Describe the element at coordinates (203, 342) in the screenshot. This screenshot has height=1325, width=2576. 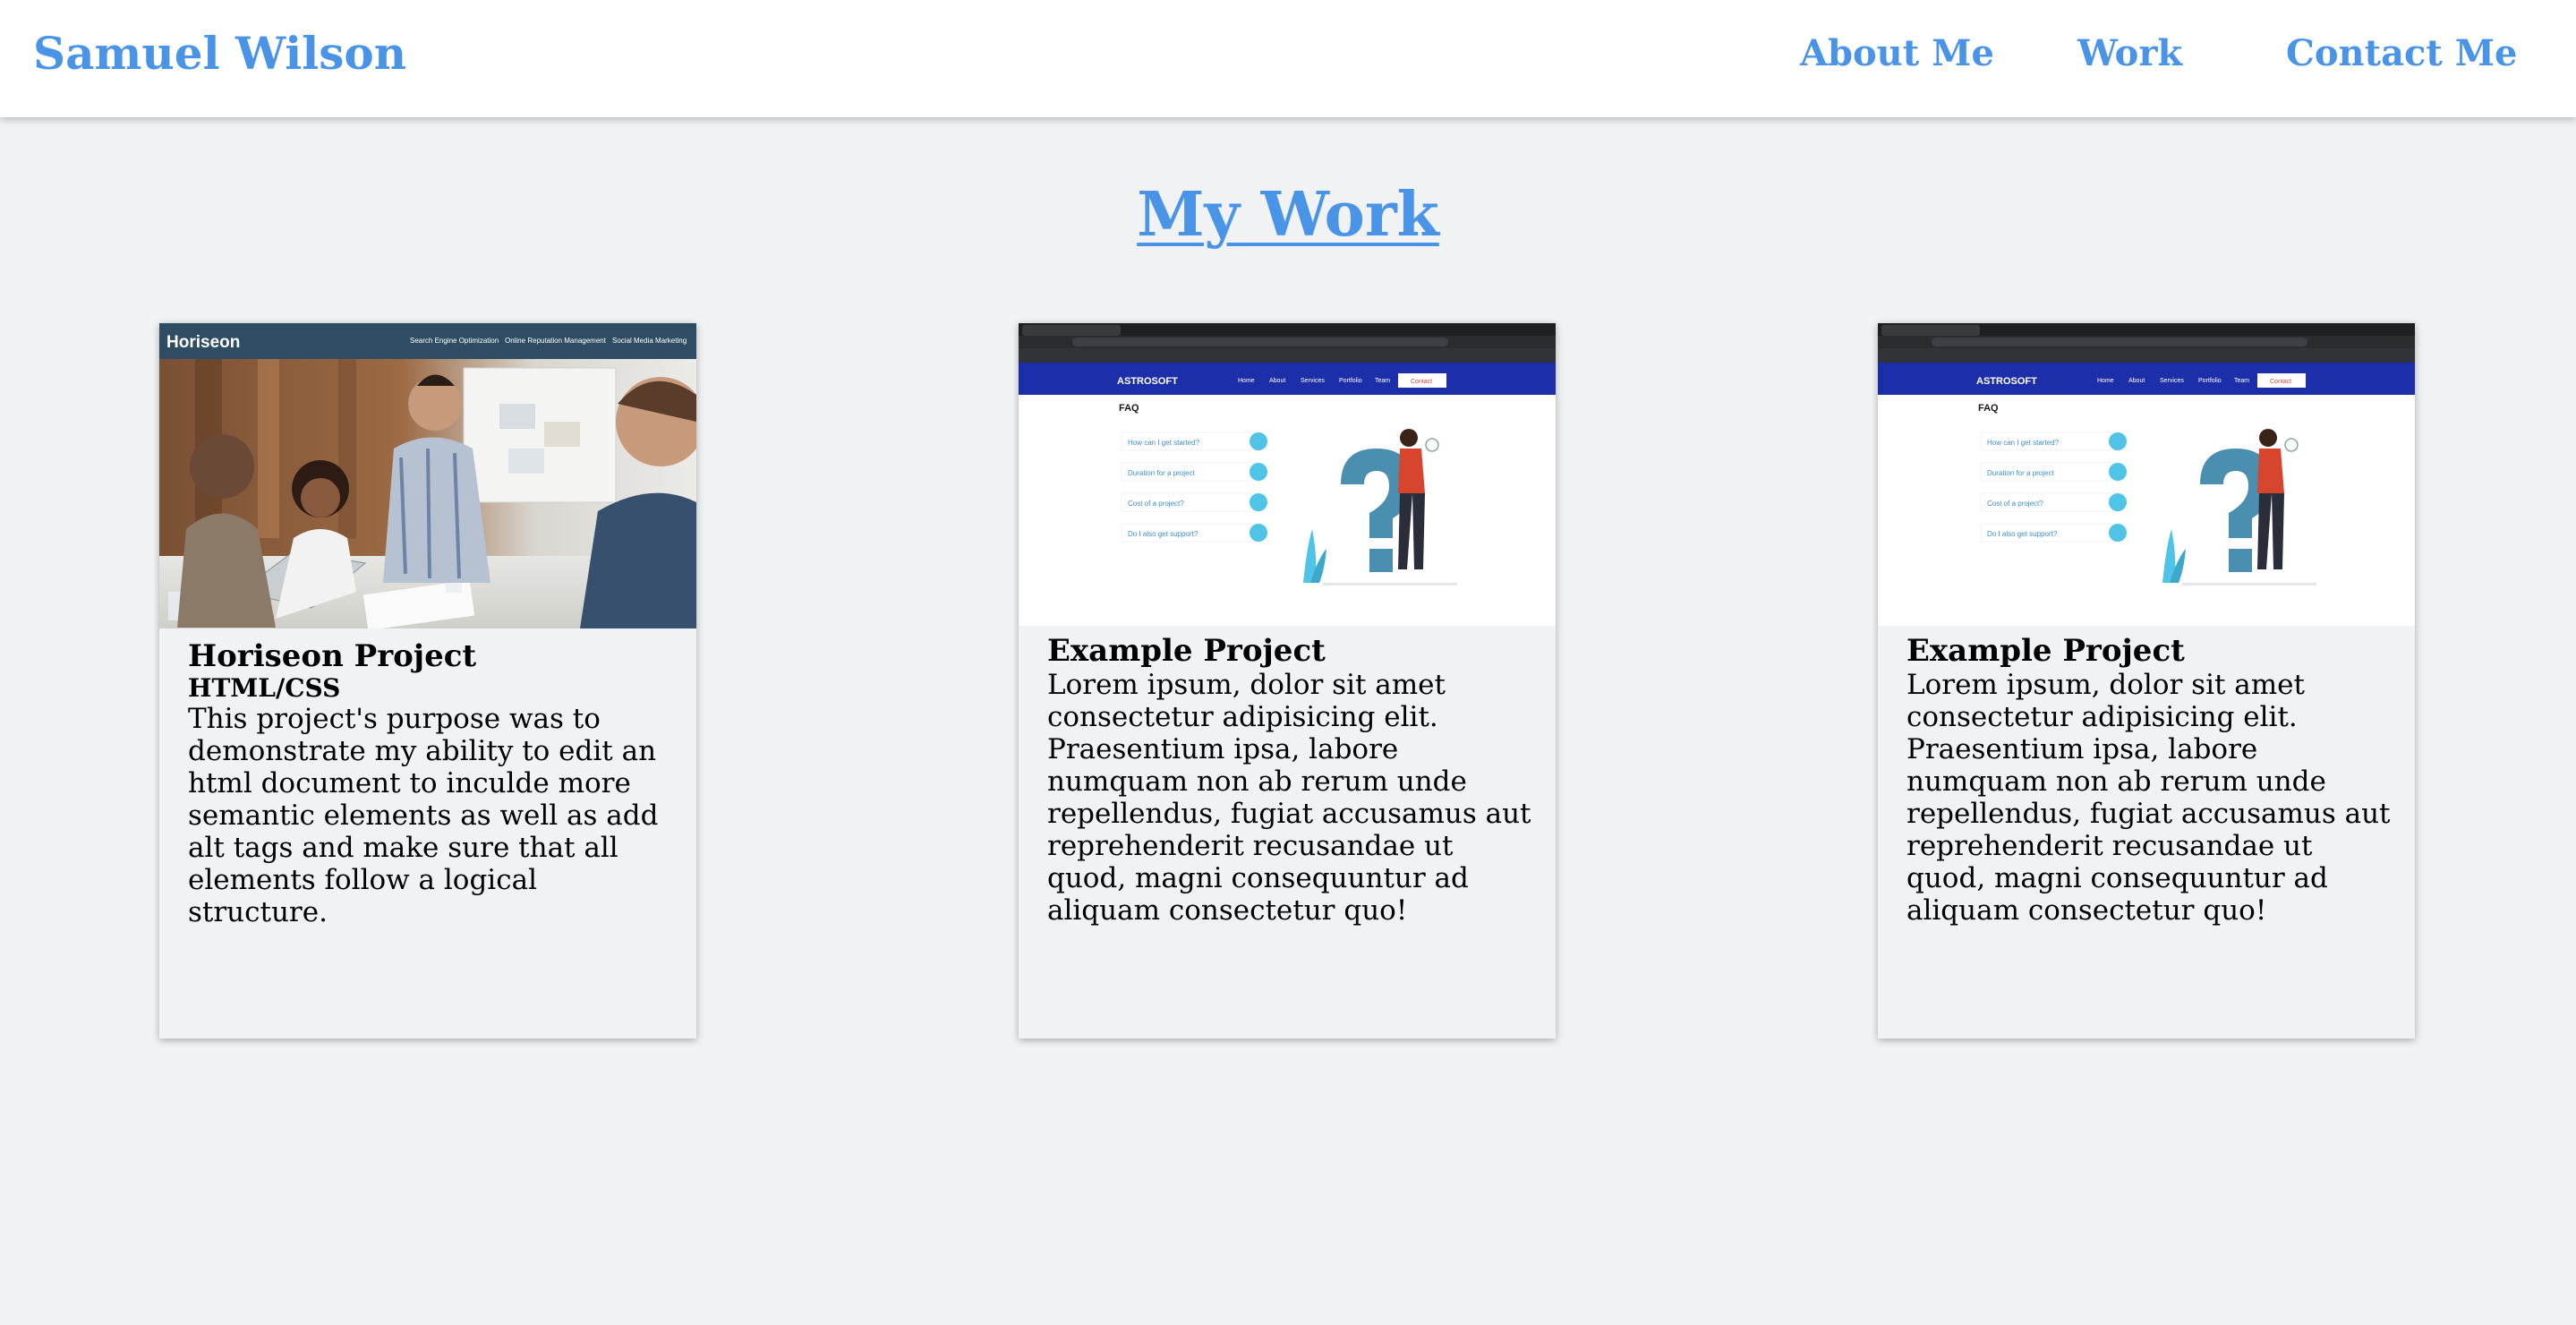
I see `horiseon-logo-text: Horiseon` at that location.